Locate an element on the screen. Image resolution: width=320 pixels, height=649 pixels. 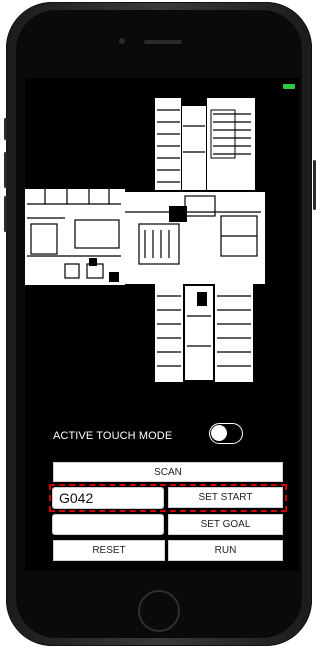
power-button is located at coordinates (314, 185).